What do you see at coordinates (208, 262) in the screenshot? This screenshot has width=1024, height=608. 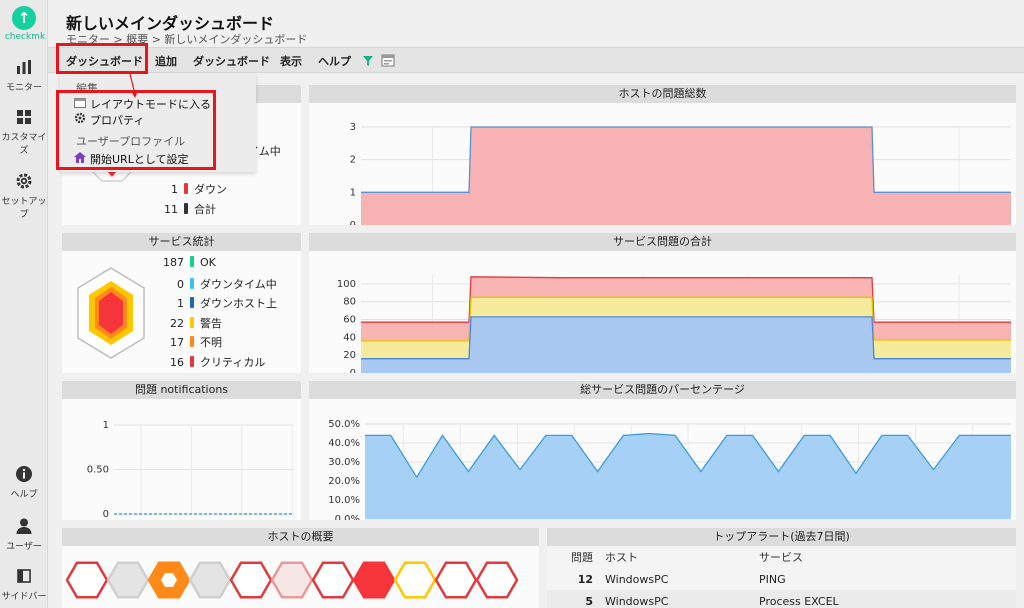 I see `stat-label: OK` at bounding box center [208, 262].